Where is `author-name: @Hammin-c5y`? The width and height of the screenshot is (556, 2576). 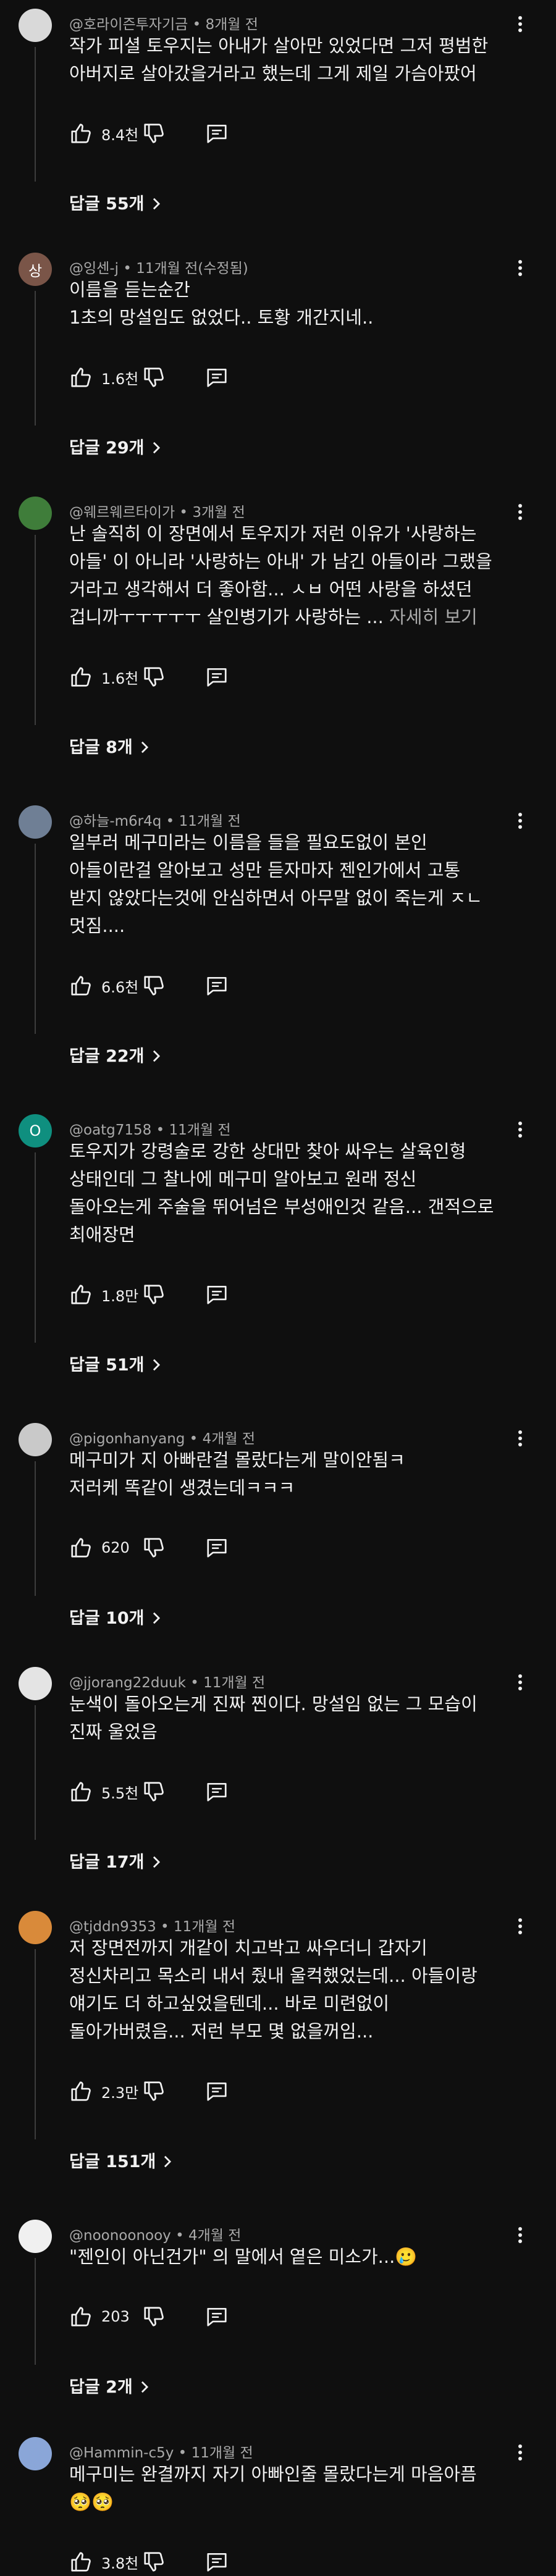 author-name: @Hammin-c5y is located at coordinates (121, 2453).